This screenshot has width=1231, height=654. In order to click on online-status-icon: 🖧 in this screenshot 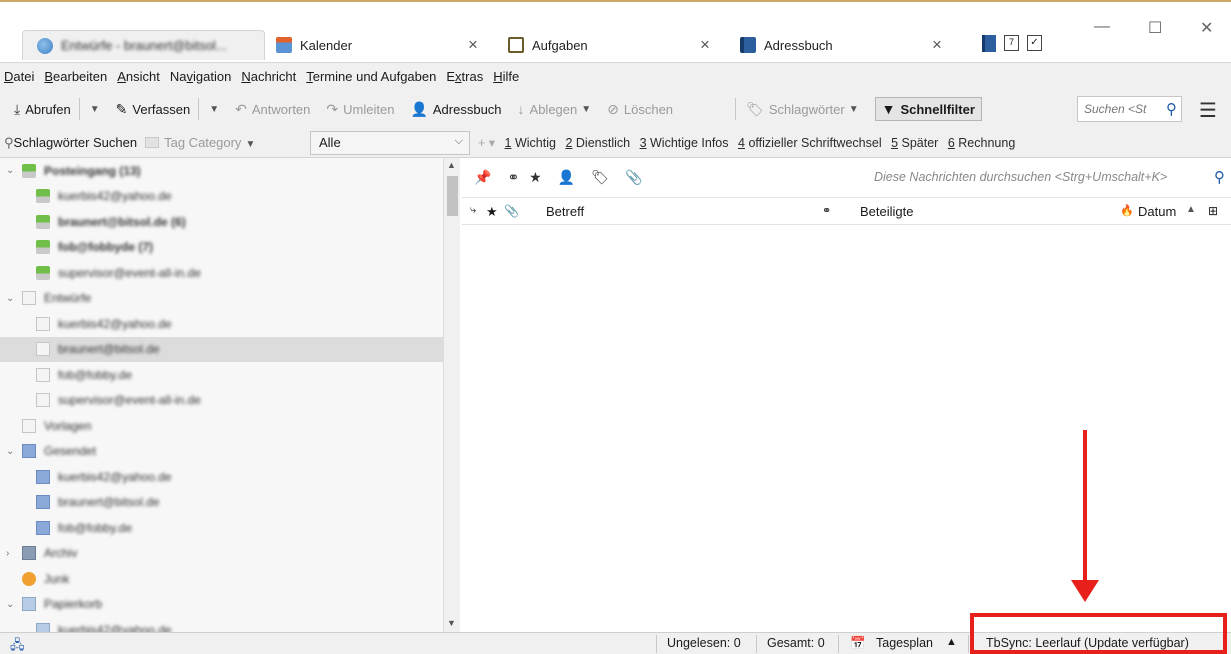, I will do `click(17, 645)`.